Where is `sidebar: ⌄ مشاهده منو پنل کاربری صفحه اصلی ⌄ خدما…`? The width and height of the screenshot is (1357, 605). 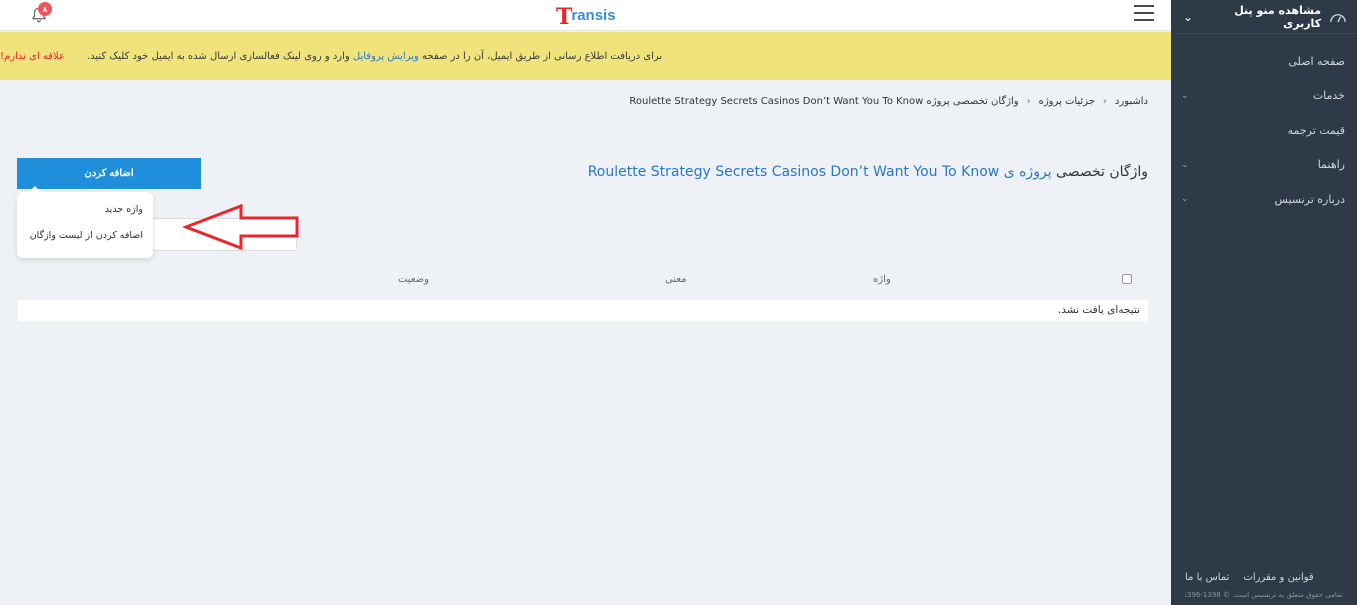
sidebar: ⌄ مشاهده منو پنل کاربری صفحه اصلی ⌄ خدما… is located at coordinates (1264, 302).